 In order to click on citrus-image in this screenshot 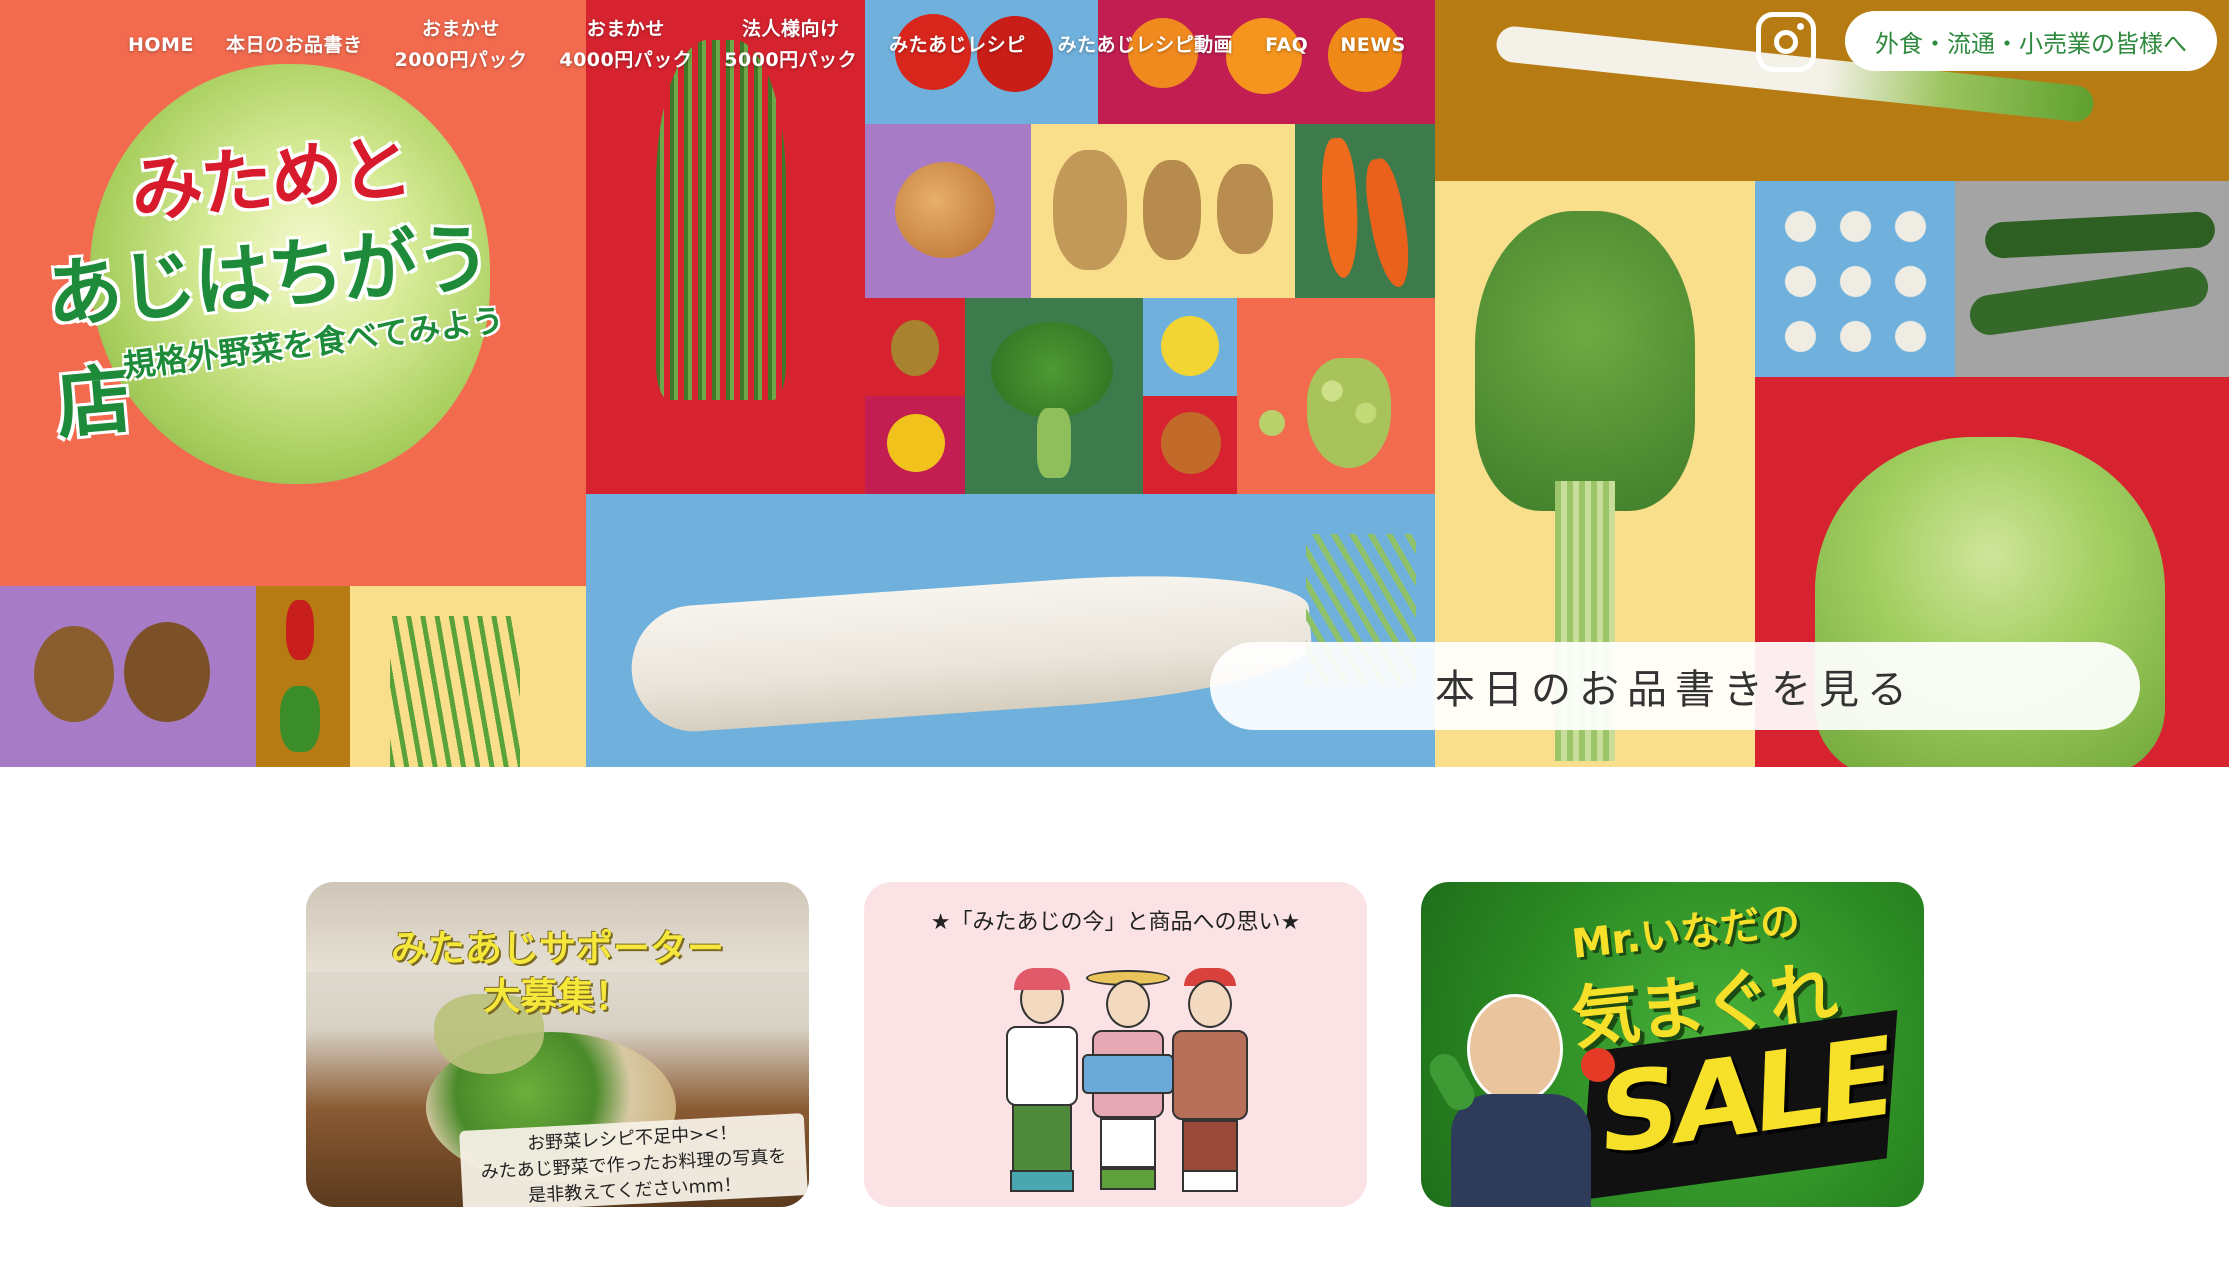, I will do `click(916, 443)`.